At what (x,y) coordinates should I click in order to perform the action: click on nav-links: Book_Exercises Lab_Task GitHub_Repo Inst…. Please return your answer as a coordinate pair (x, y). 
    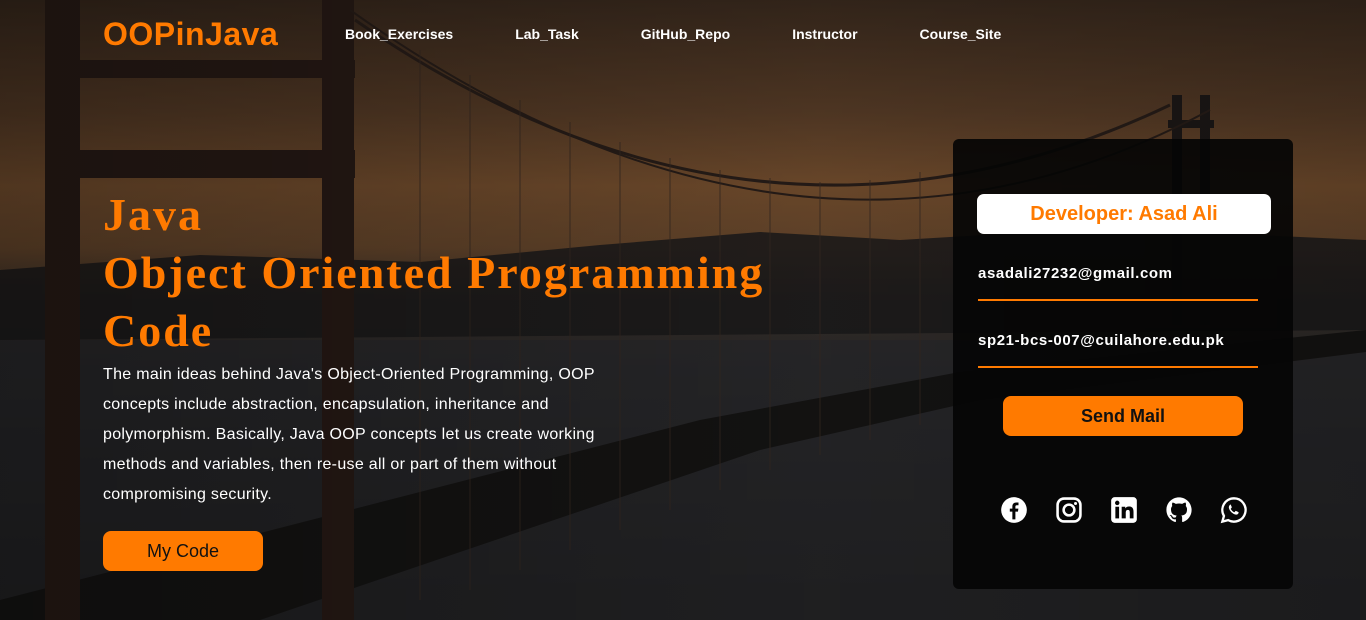
    Looking at the image, I should click on (673, 34).